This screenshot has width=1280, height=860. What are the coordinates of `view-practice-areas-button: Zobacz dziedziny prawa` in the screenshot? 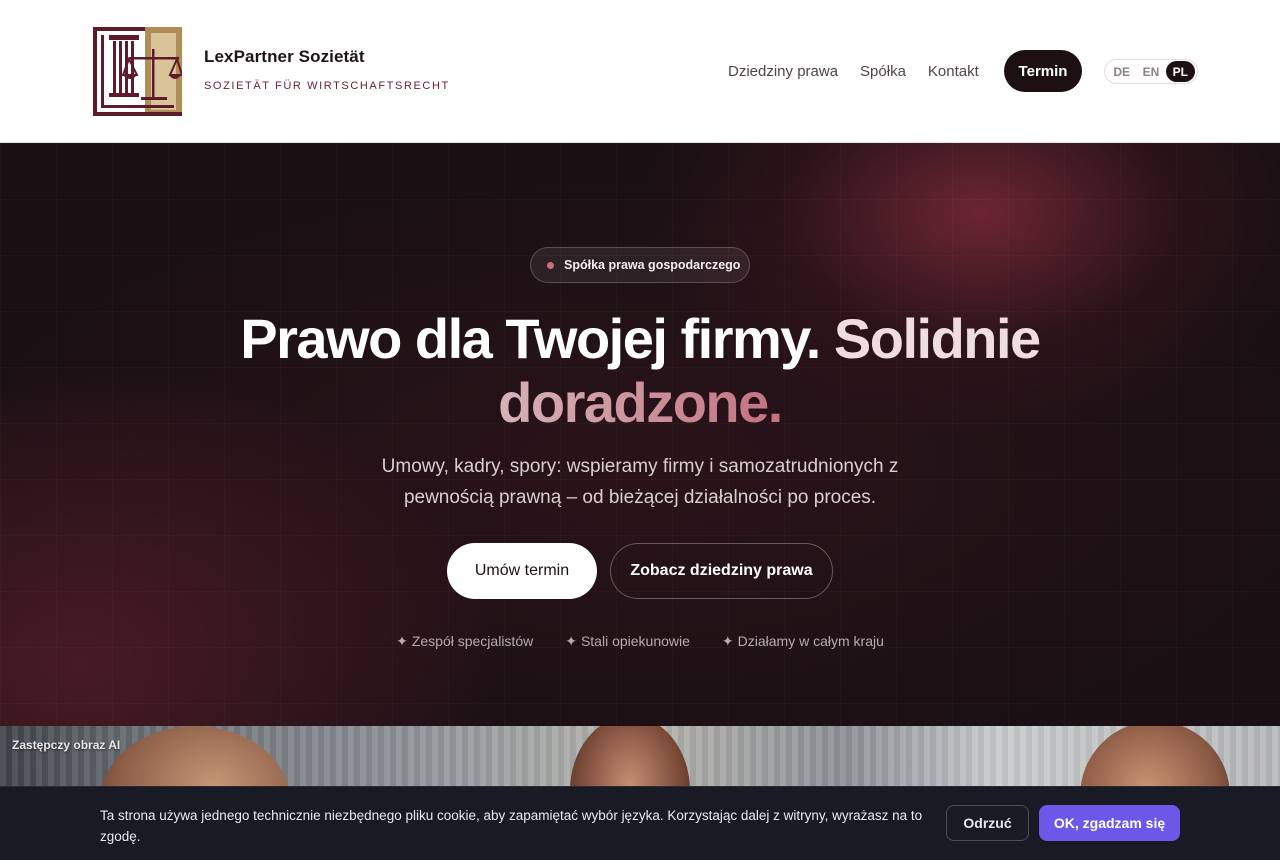 It's located at (721, 571).